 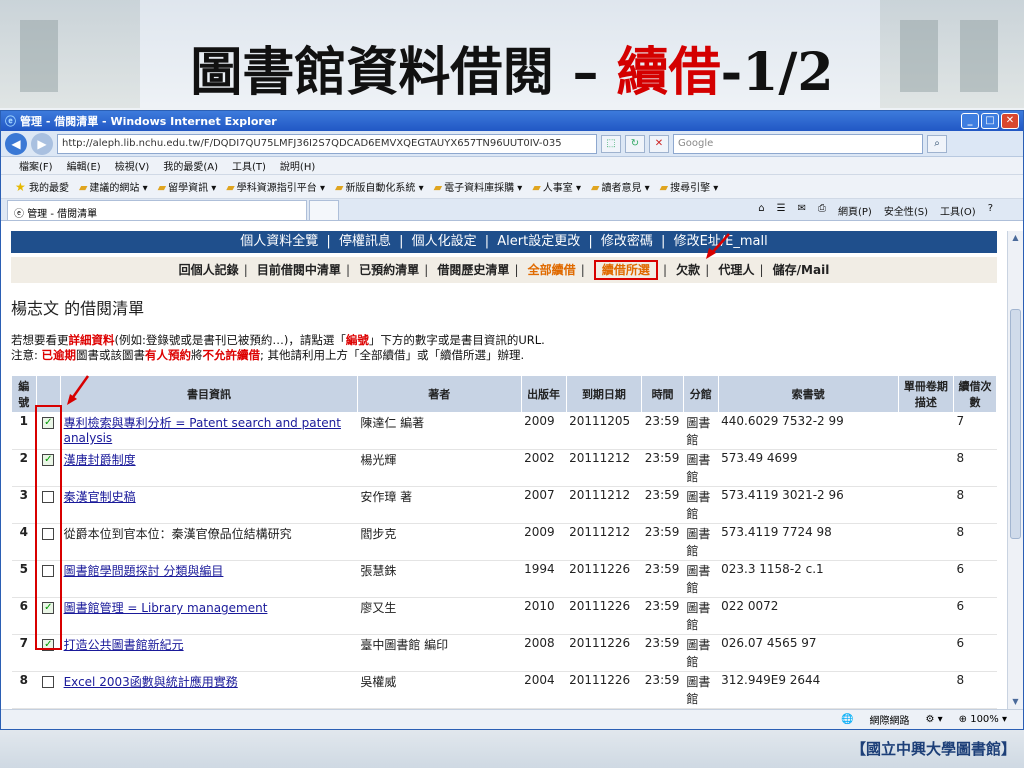 What do you see at coordinates (151, 682) in the screenshot?
I see `title-link: Excel 2003函數與統計應用實務` at bounding box center [151, 682].